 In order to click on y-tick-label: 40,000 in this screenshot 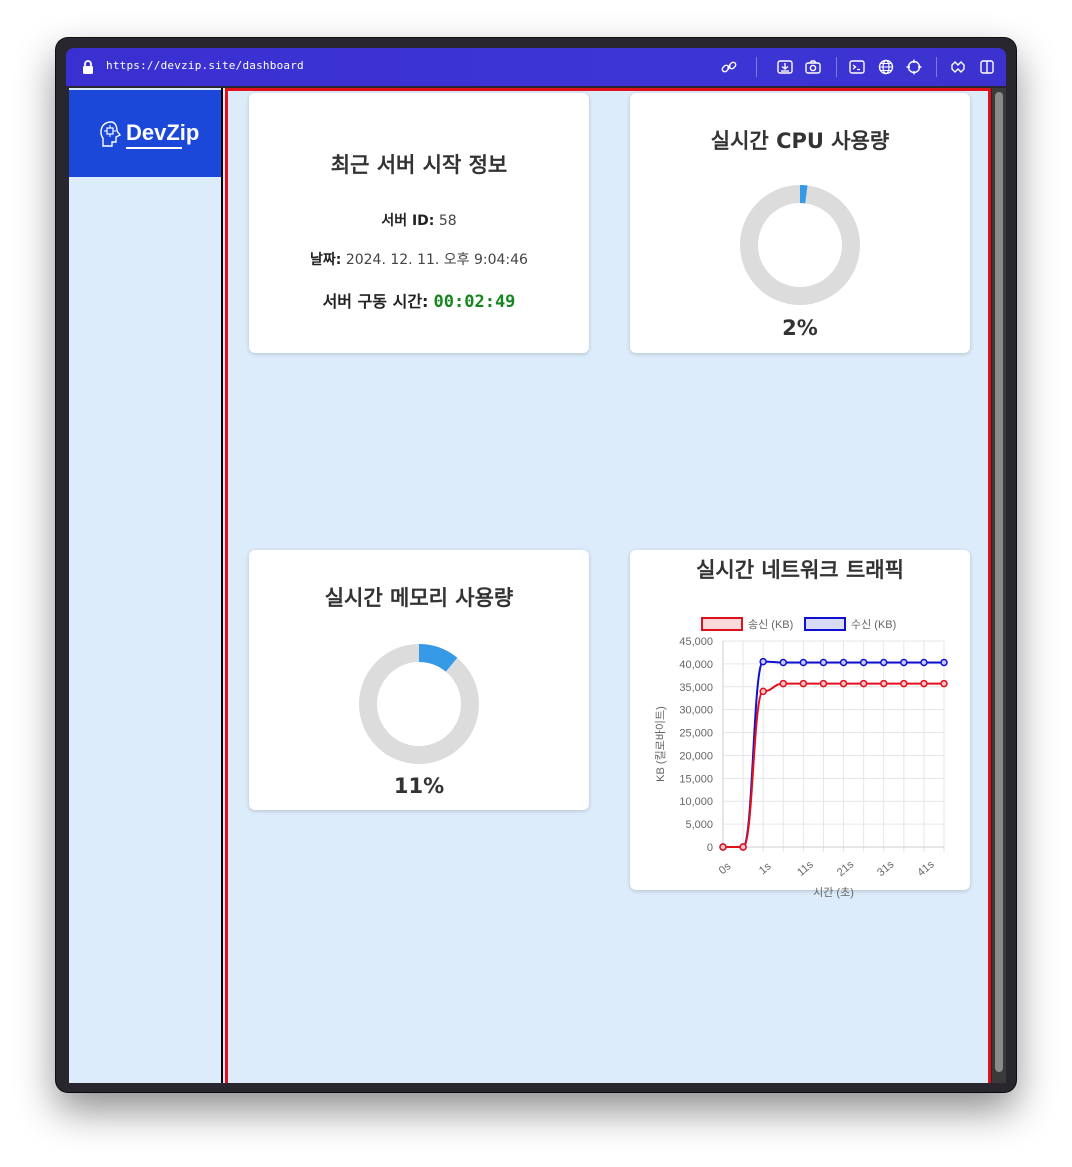, I will do `click(696, 665)`.